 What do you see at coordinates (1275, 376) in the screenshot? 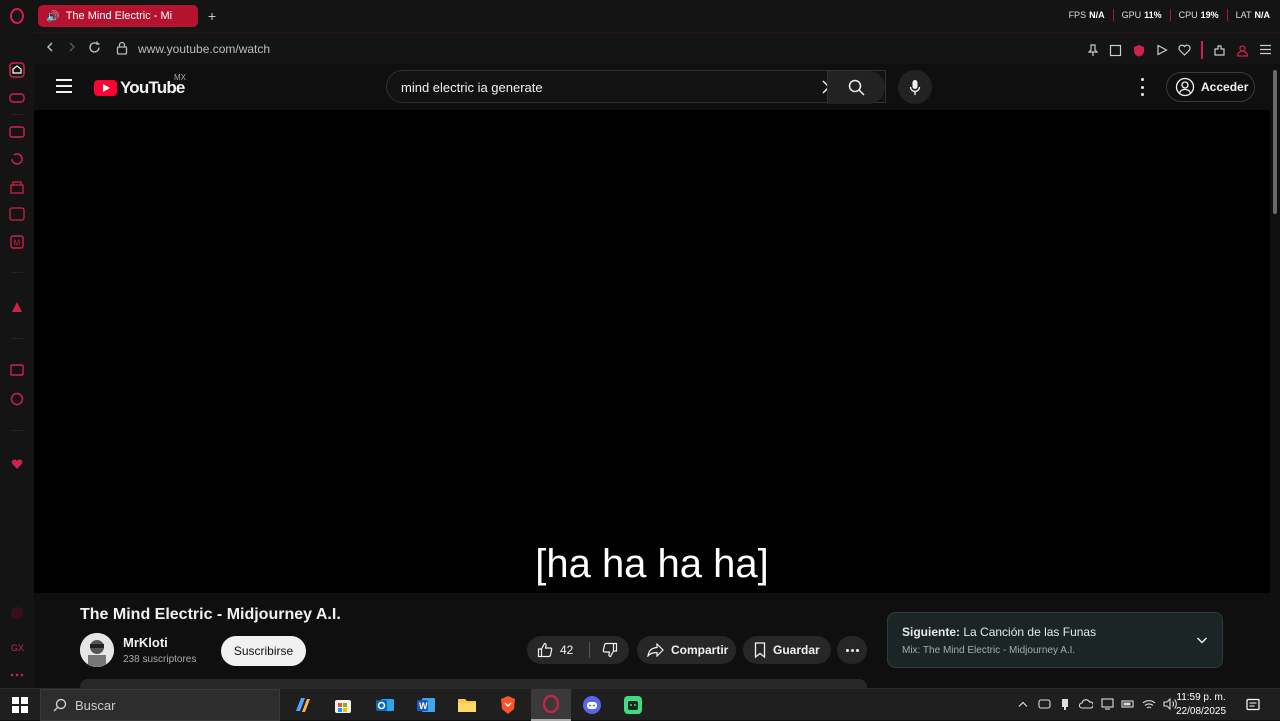
I see `page-scrollbar` at bounding box center [1275, 376].